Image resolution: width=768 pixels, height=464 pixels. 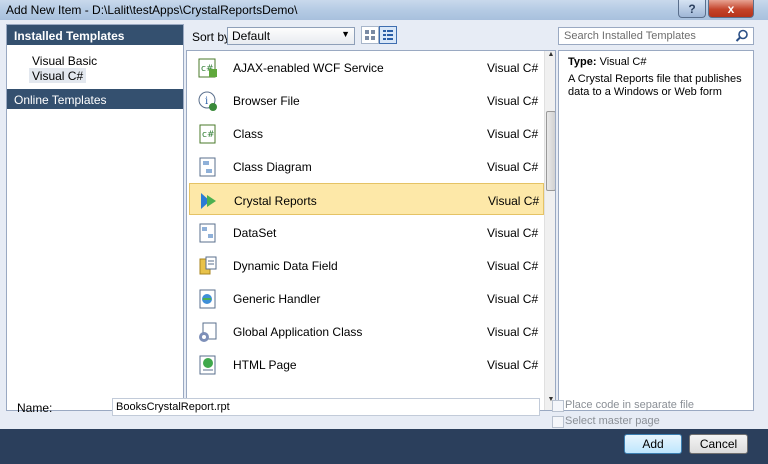 I want to click on svg-text: i, so click(x=206, y=101).